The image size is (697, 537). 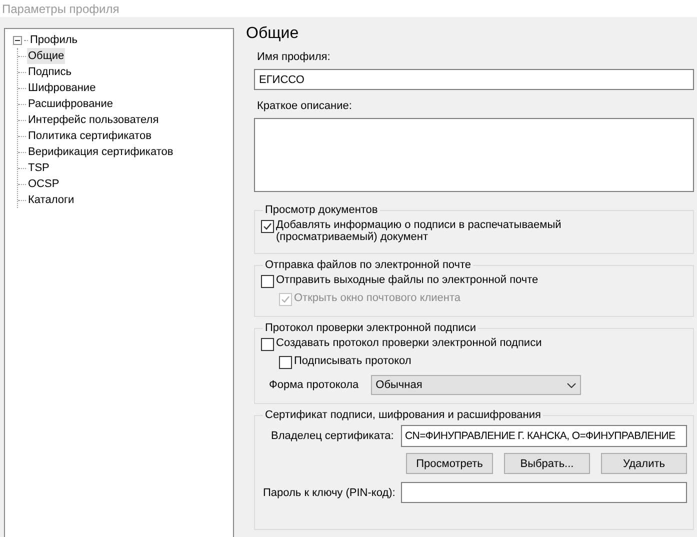 I want to click on tree-item: Интерфейс пользователя, so click(x=93, y=120).